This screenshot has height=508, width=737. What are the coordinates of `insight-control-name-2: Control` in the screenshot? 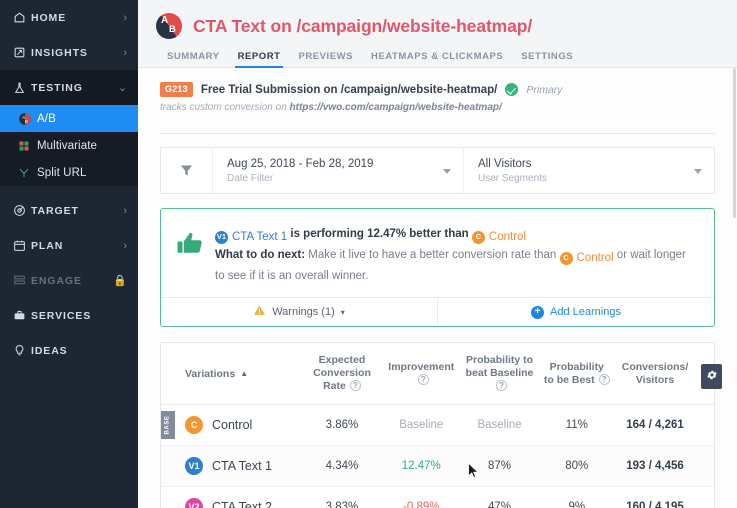 It's located at (595, 258).